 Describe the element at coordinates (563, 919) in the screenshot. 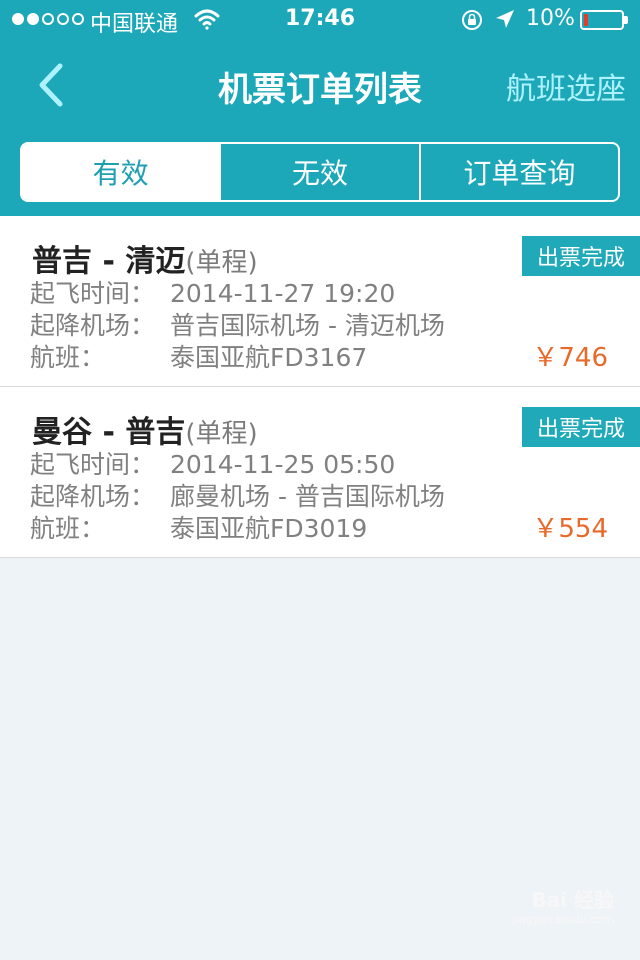

I see `watermark-sub: jingyan.baidu.com` at that location.